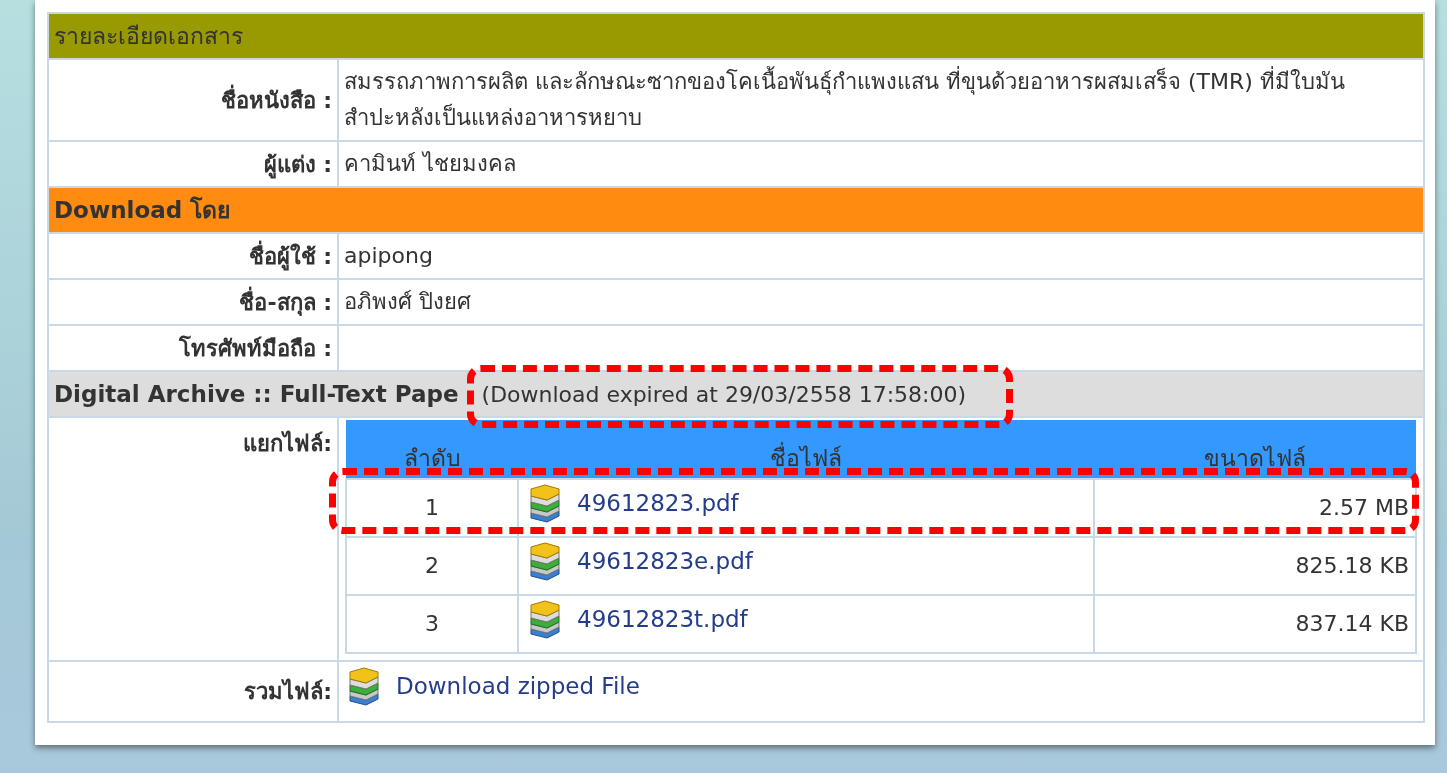 The height and width of the screenshot is (773, 1447). What do you see at coordinates (142, 210) in the screenshot?
I see `section-title: Download โดย` at bounding box center [142, 210].